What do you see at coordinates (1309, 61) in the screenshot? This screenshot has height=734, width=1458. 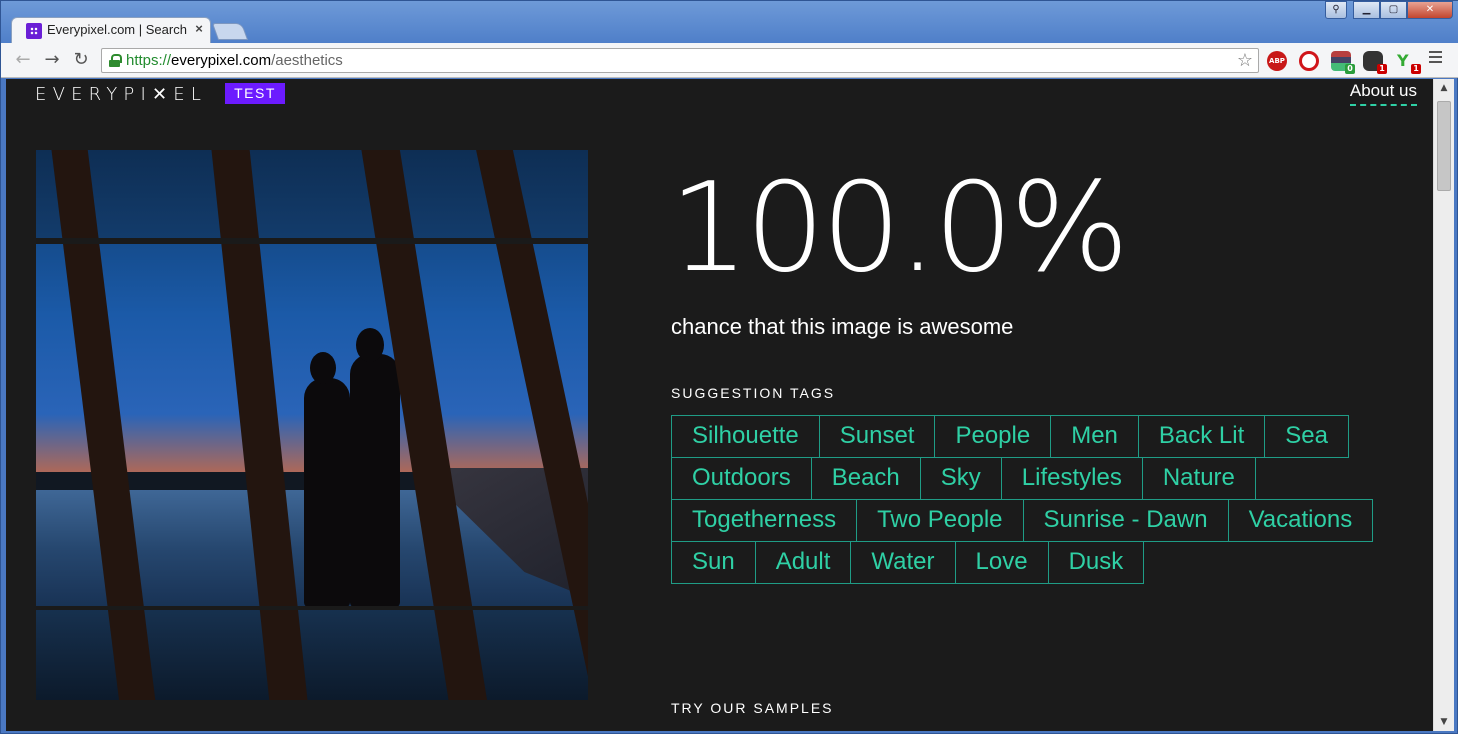 I see `opera-icon` at bounding box center [1309, 61].